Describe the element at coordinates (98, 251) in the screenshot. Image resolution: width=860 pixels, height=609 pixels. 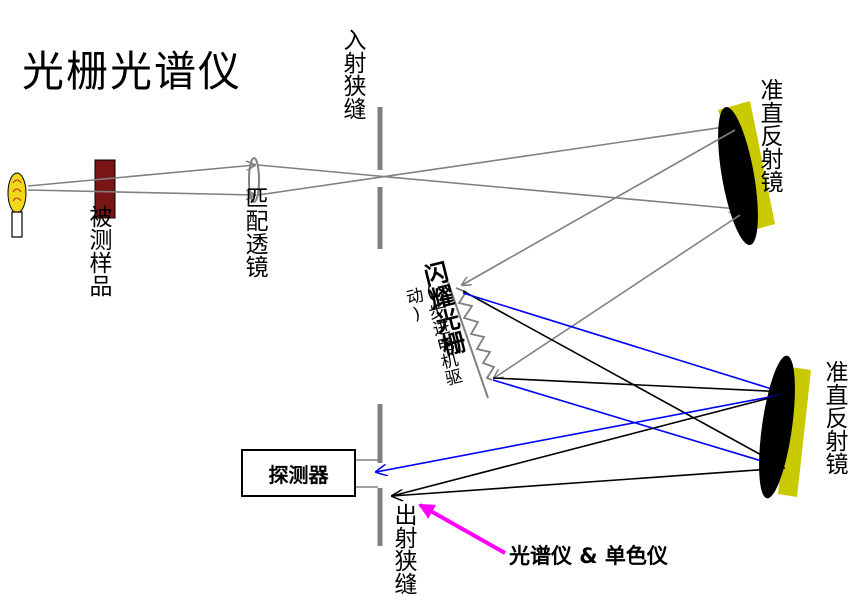
I see `sample-label: 被测样品` at that location.